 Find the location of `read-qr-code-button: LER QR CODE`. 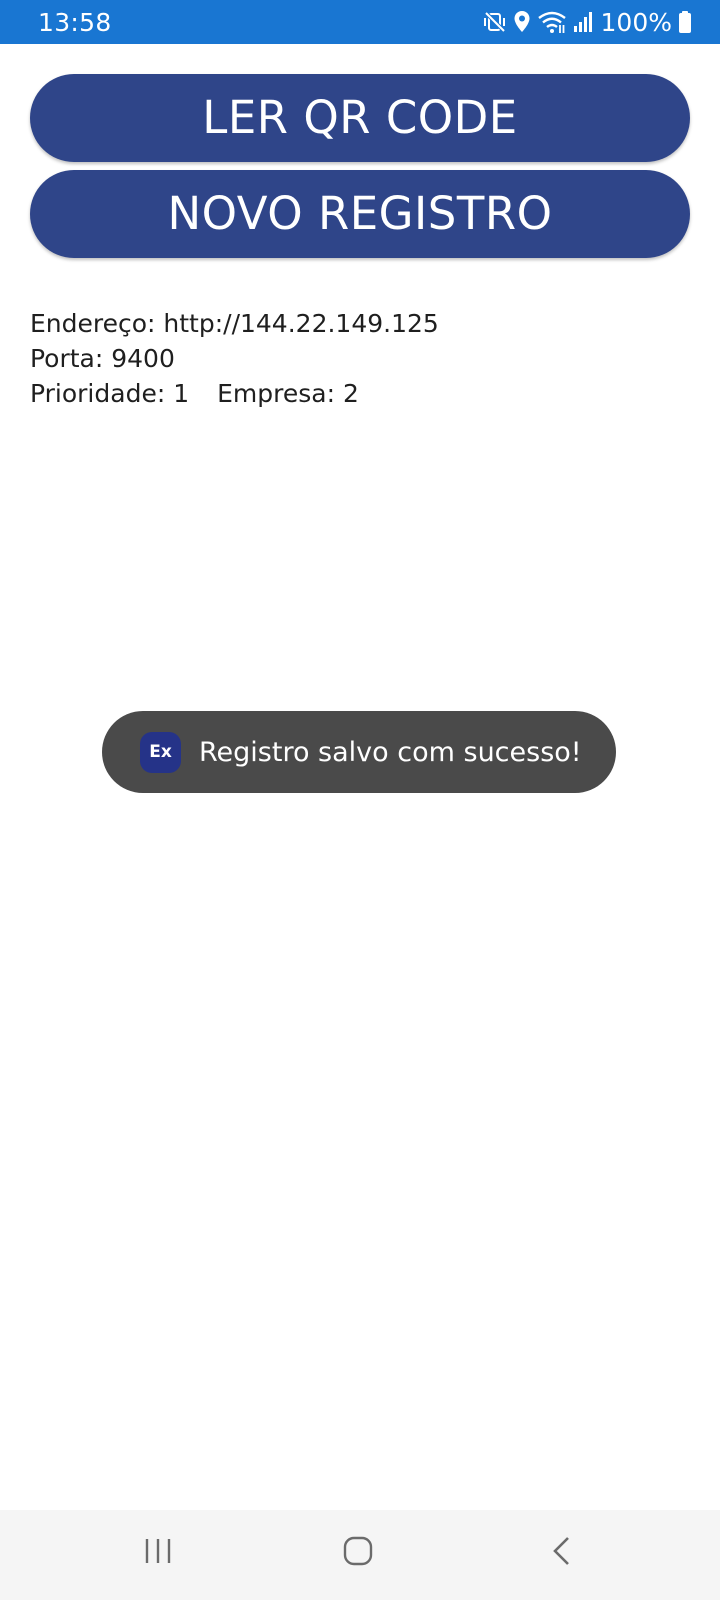

read-qr-code-button: LER QR CODE is located at coordinates (360, 118).